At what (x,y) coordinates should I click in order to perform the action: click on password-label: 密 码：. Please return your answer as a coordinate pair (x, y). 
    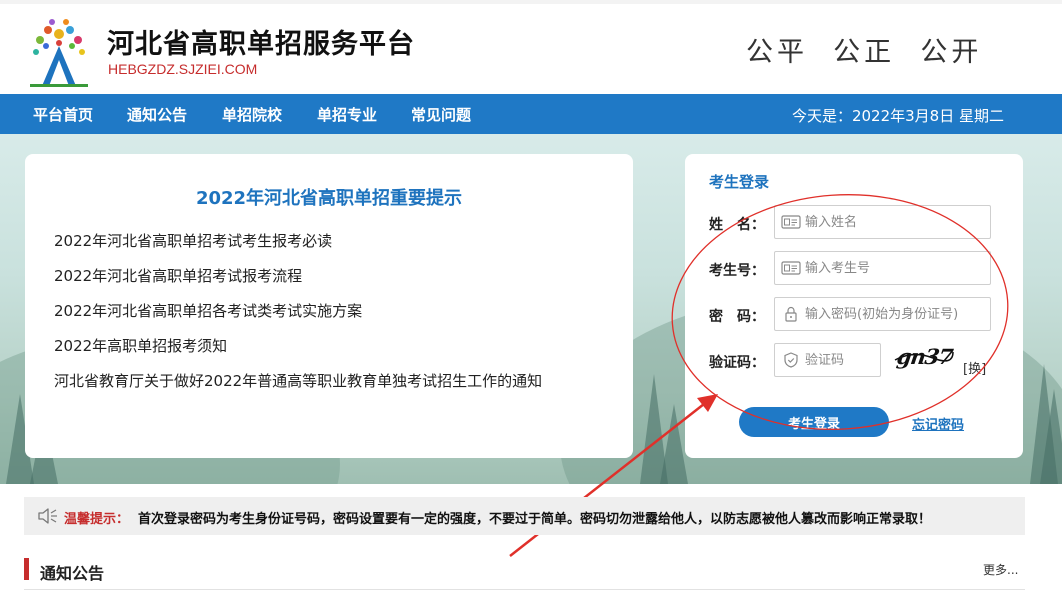
    Looking at the image, I should click on (737, 317).